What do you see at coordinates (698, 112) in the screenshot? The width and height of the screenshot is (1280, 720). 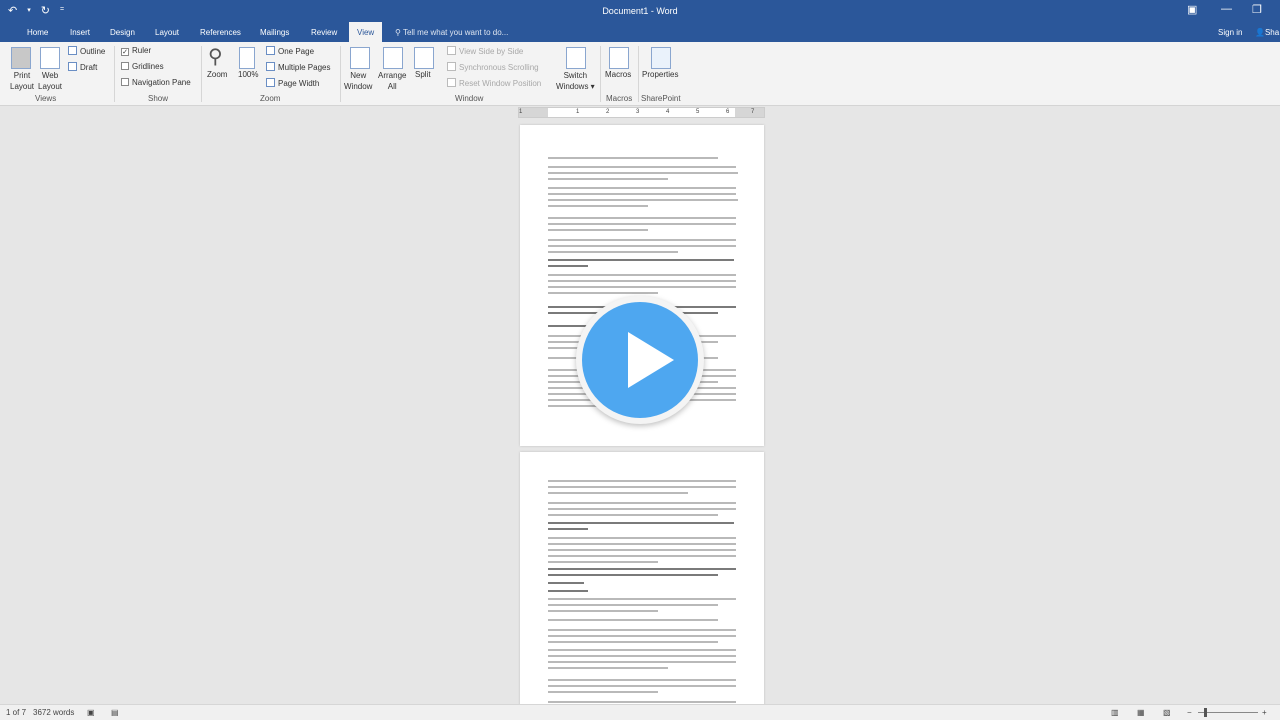 I see `ruler-tick: 5` at bounding box center [698, 112].